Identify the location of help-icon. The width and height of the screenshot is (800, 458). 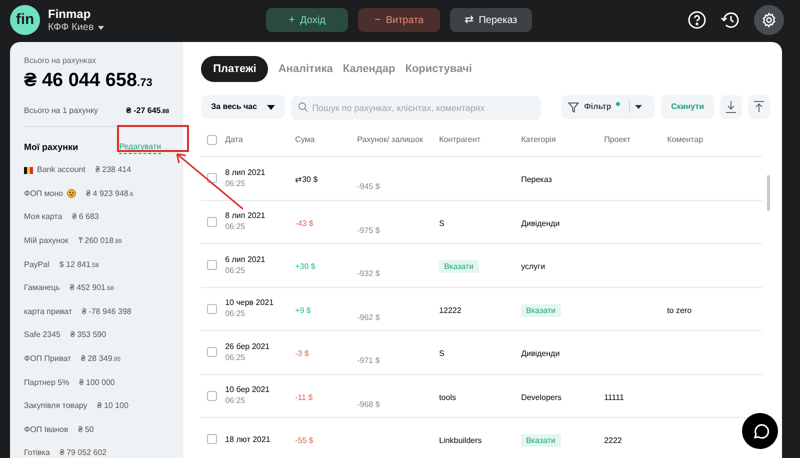
(697, 20).